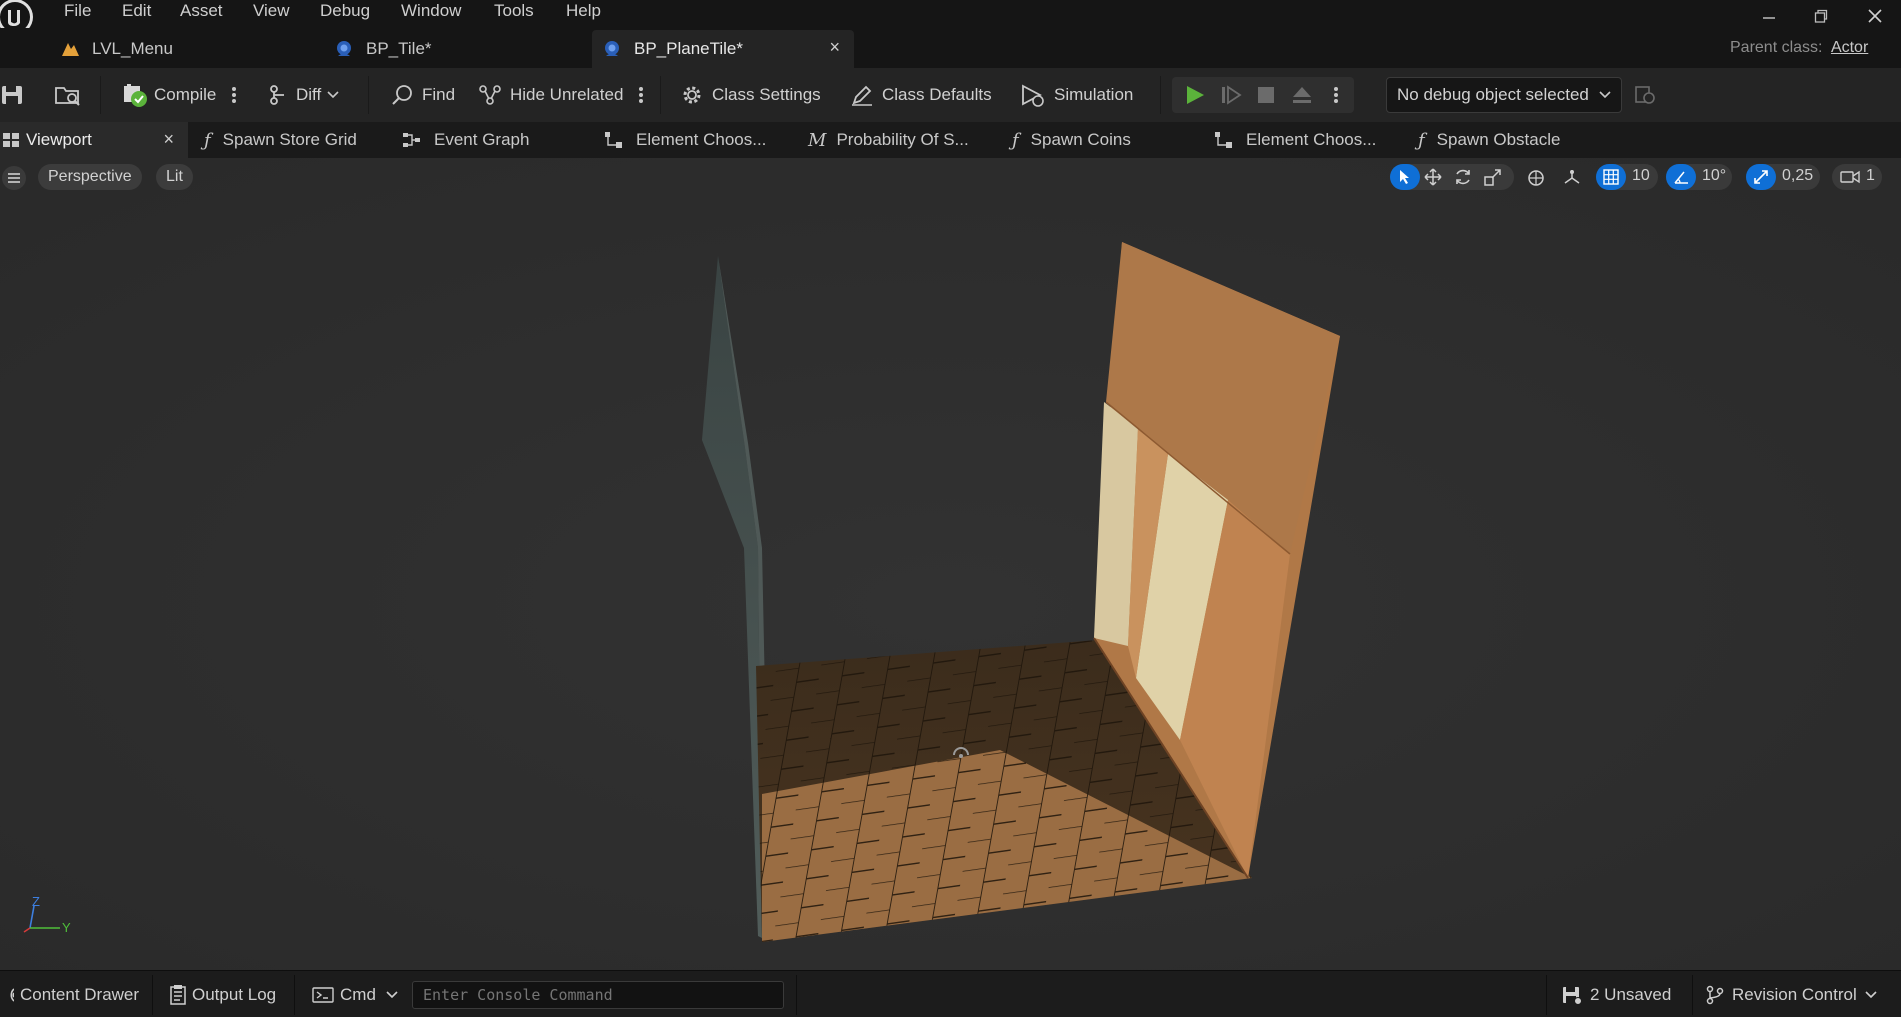 The width and height of the screenshot is (1901, 1017). I want to click on diff-button: Diff, so click(303, 95).